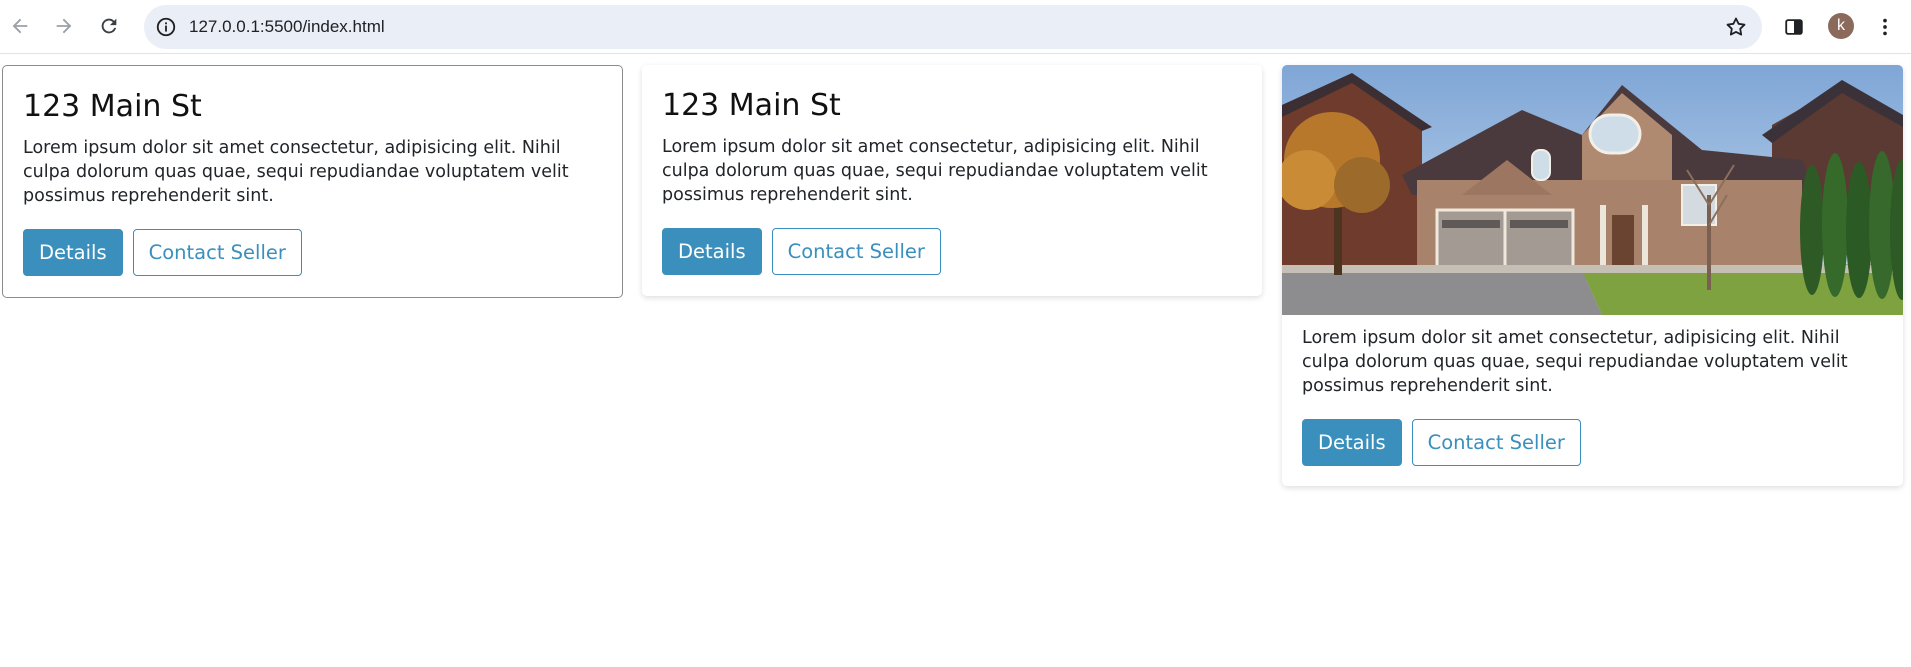  I want to click on kebab-menu-icon, so click(1885, 27).